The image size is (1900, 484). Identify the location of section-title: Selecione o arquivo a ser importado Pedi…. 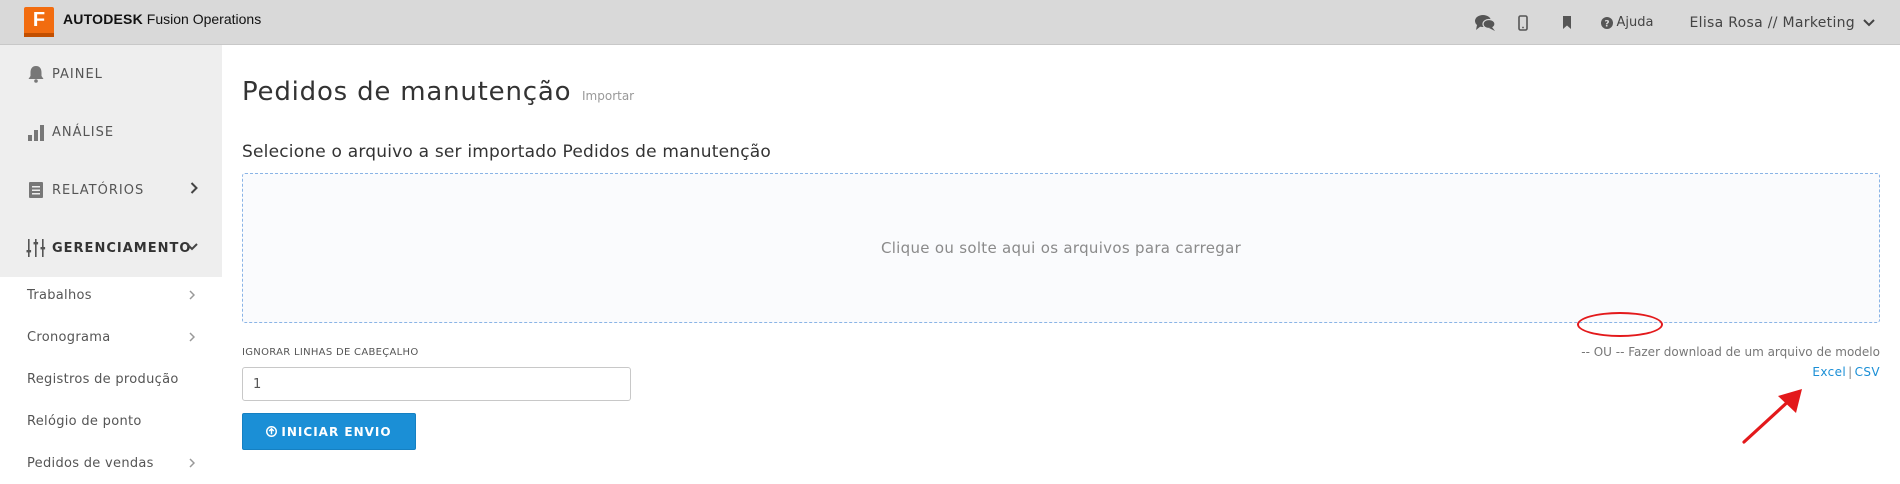
(506, 152).